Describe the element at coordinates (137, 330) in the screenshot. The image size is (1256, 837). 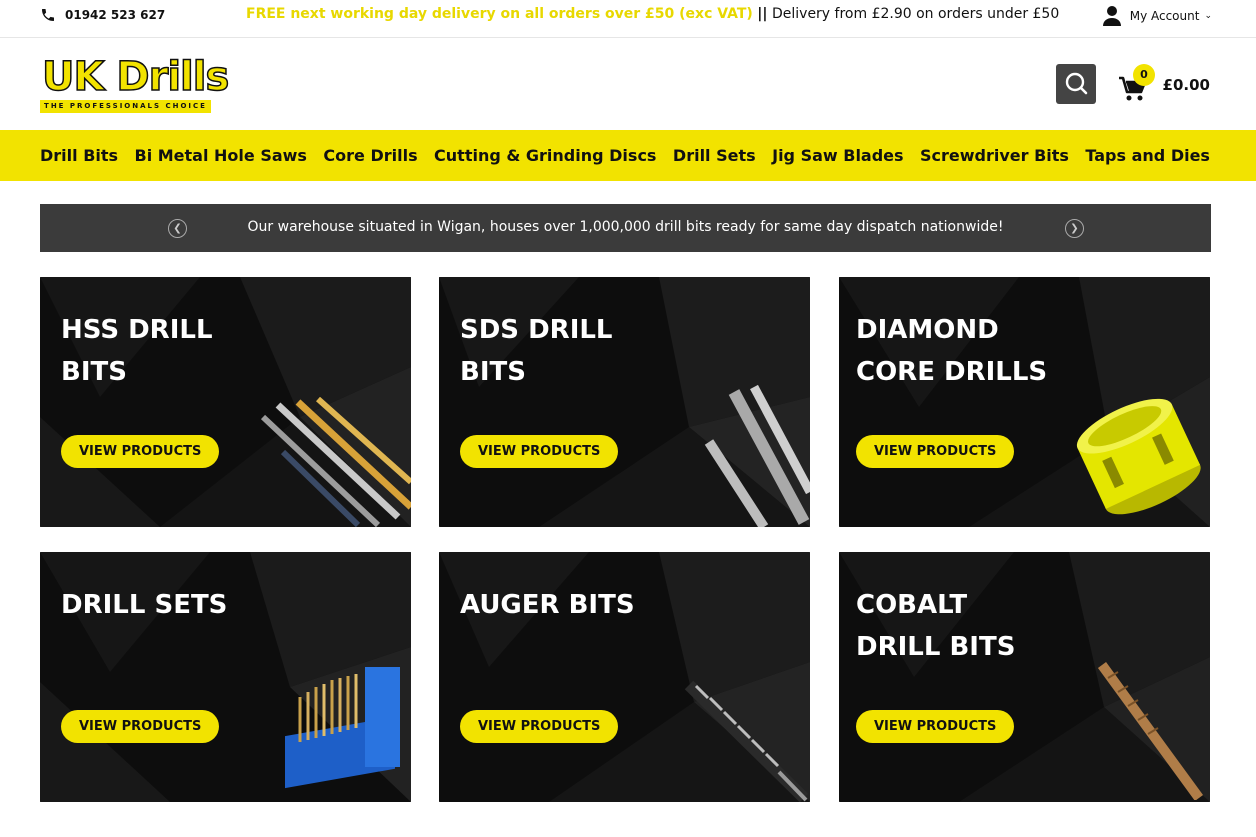
I see `card-title-line-1: HSS DRILL` at that location.